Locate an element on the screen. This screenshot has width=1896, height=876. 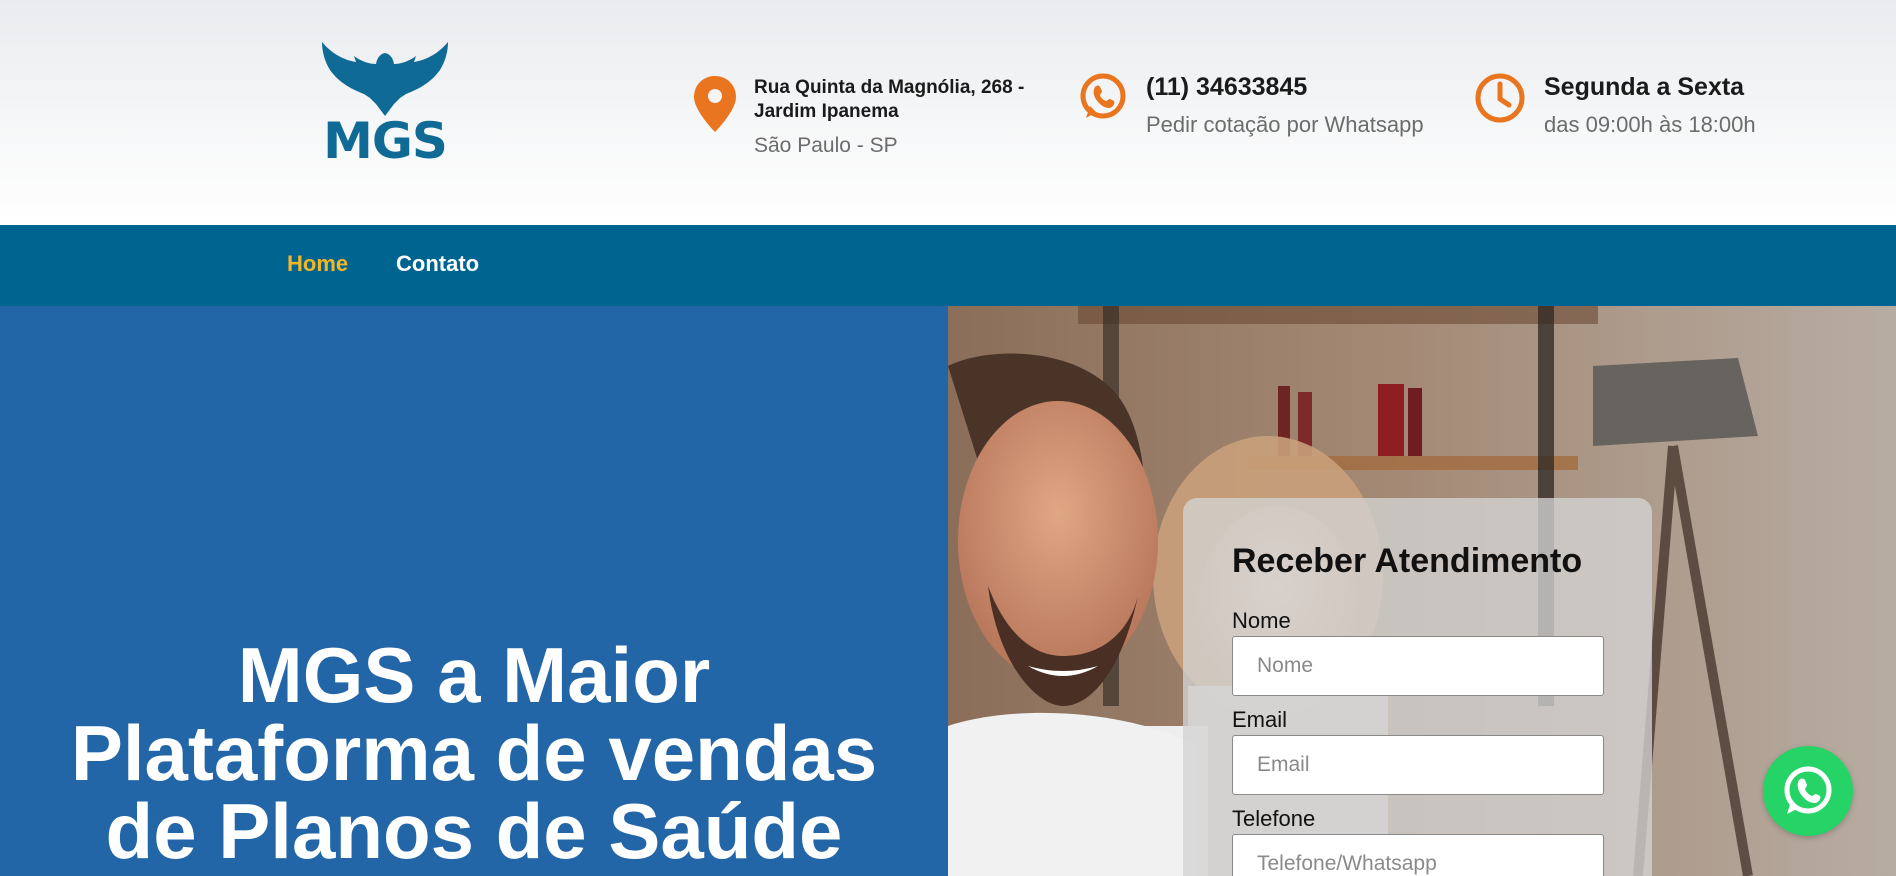
whatsapp-float-button is located at coordinates (1808, 791).